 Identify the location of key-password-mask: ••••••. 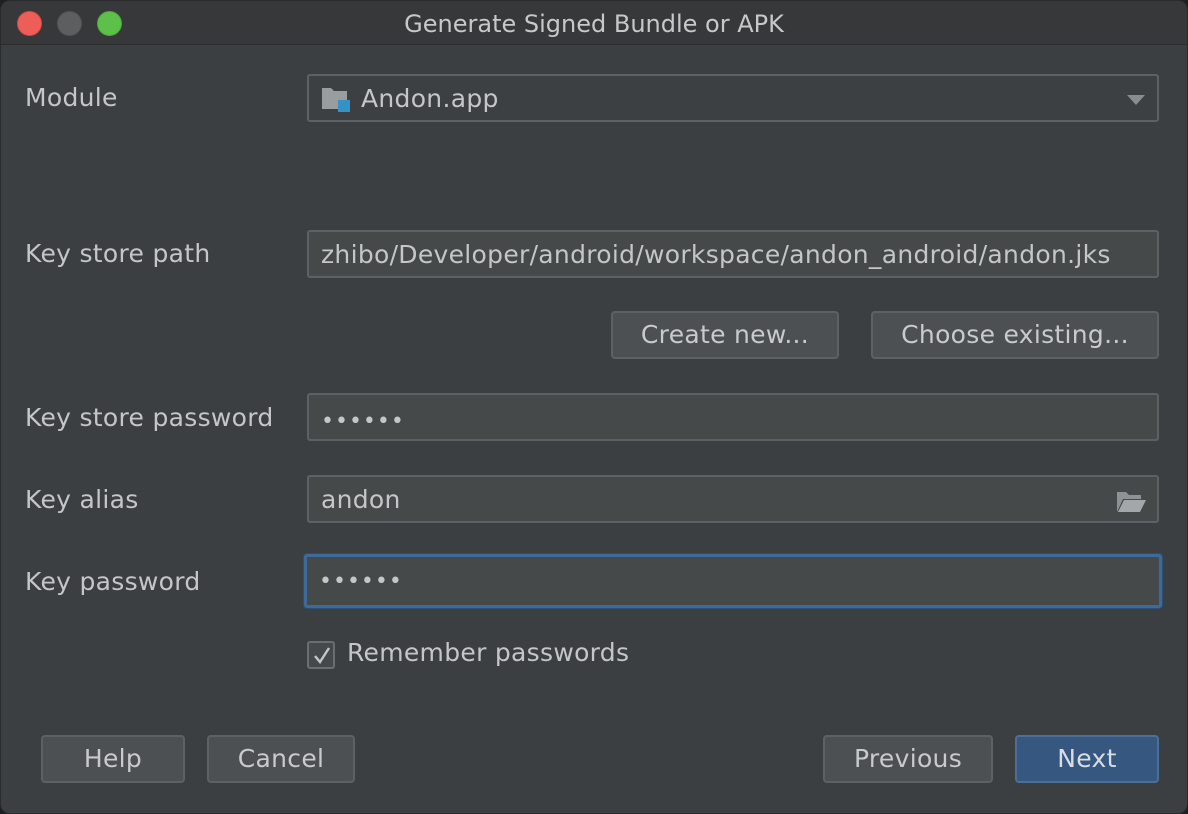
(361, 581).